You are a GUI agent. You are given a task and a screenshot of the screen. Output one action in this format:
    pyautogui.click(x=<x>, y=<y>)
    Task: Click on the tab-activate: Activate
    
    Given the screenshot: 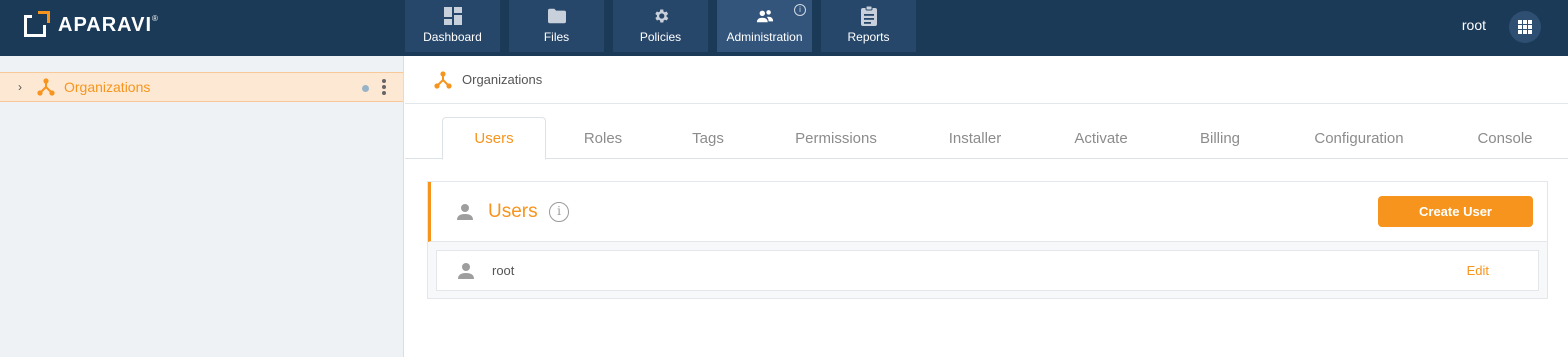 What is the action you would take?
    pyautogui.click(x=1101, y=138)
    